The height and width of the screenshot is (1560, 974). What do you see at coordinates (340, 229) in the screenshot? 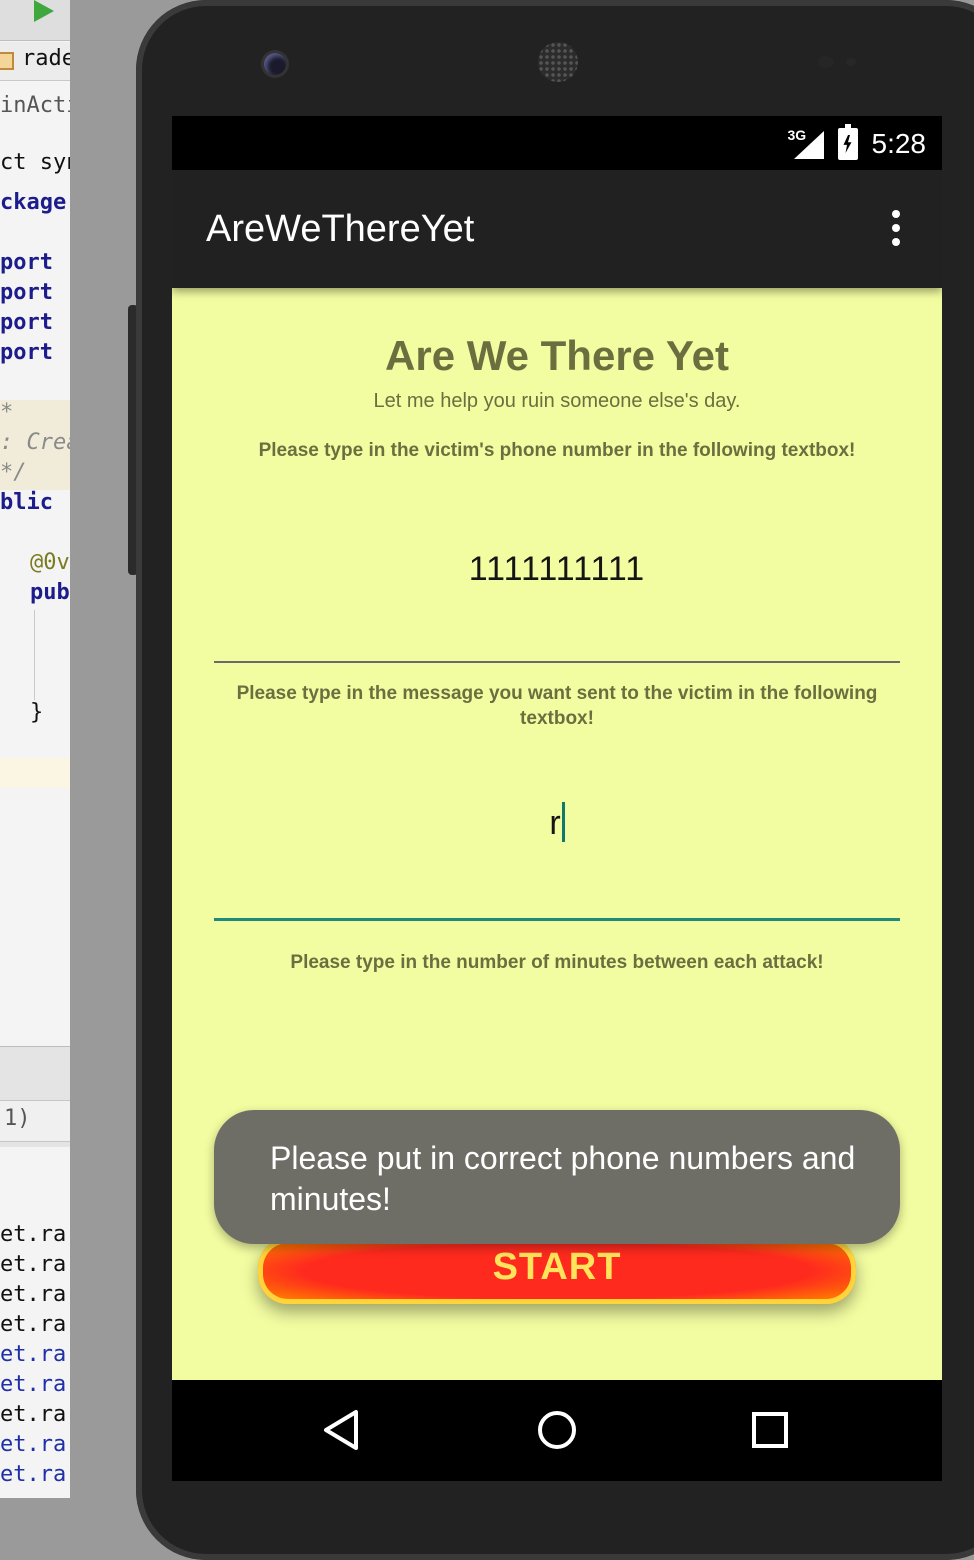
I see `app-title: AreWeThereYet` at bounding box center [340, 229].